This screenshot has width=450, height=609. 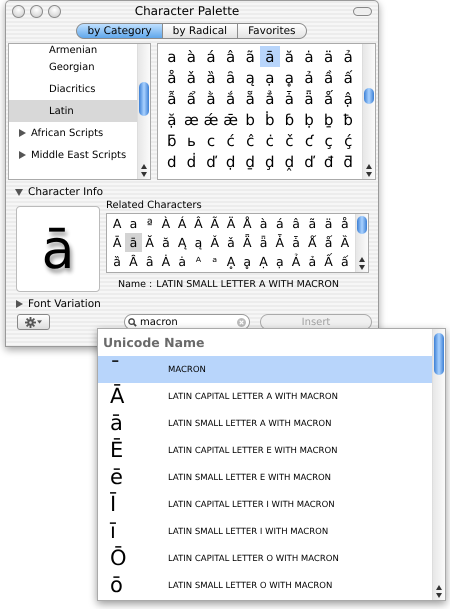 What do you see at coordinates (270, 140) in the screenshot?
I see `character-cell: ċ` at bounding box center [270, 140].